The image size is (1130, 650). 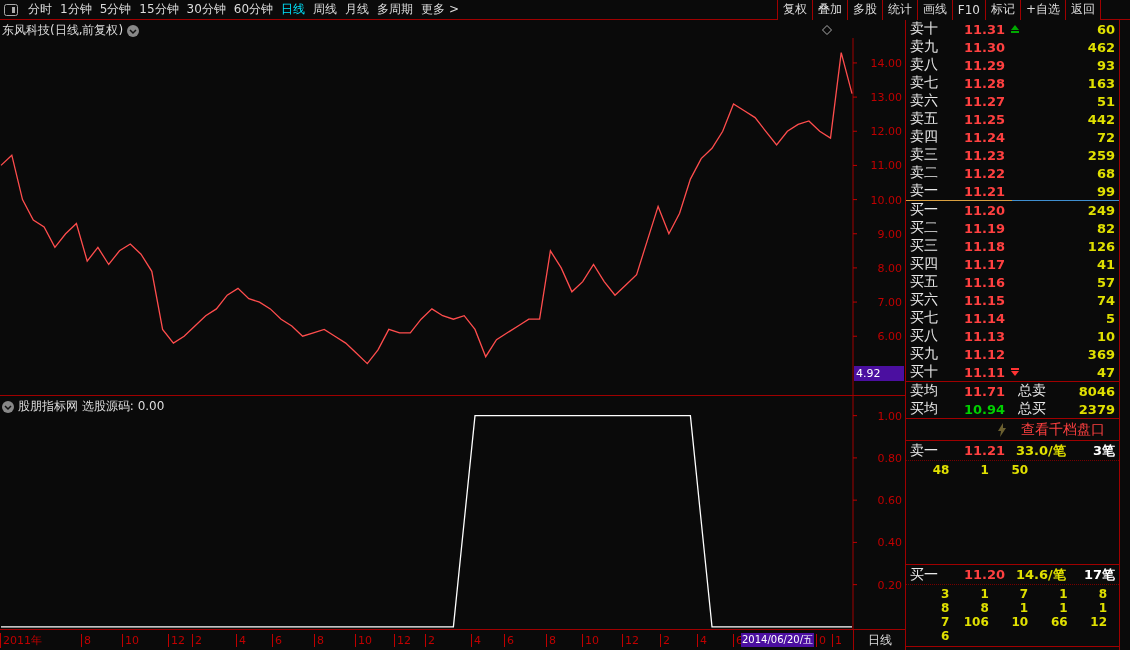 I want to click on toolbar-button: 返回, so click(x=1082, y=10).